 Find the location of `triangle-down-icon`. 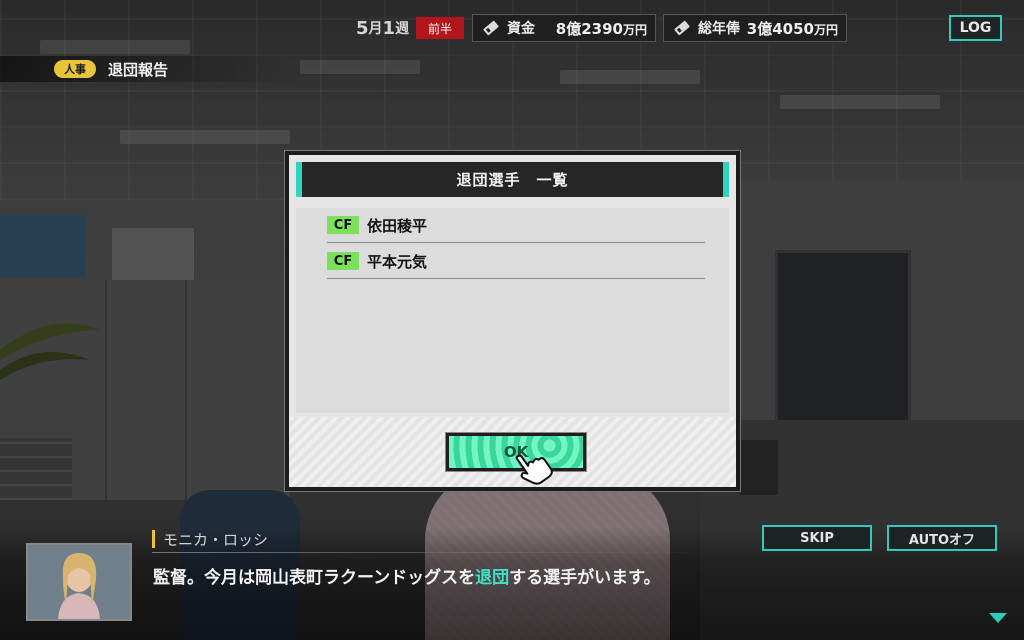

triangle-down-icon is located at coordinates (998, 618).